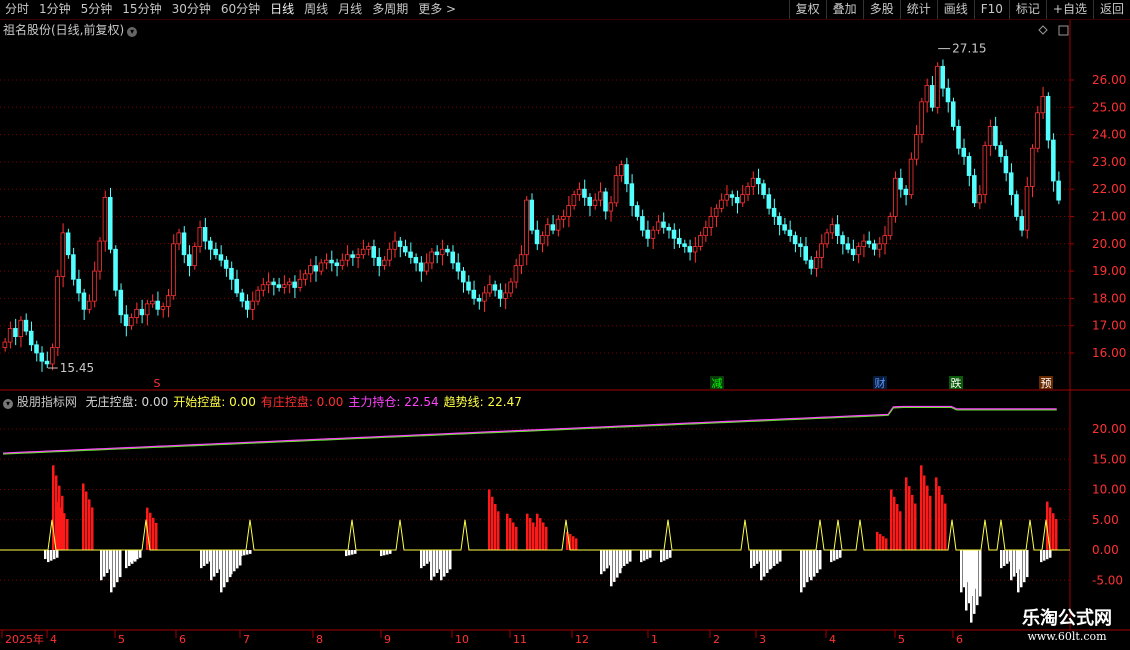 Image resolution: width=1130 pixels, height=650 pixels. Describe the element at coordinates (762, 639) in the screenshot. I see `date-label: 3` at that location.